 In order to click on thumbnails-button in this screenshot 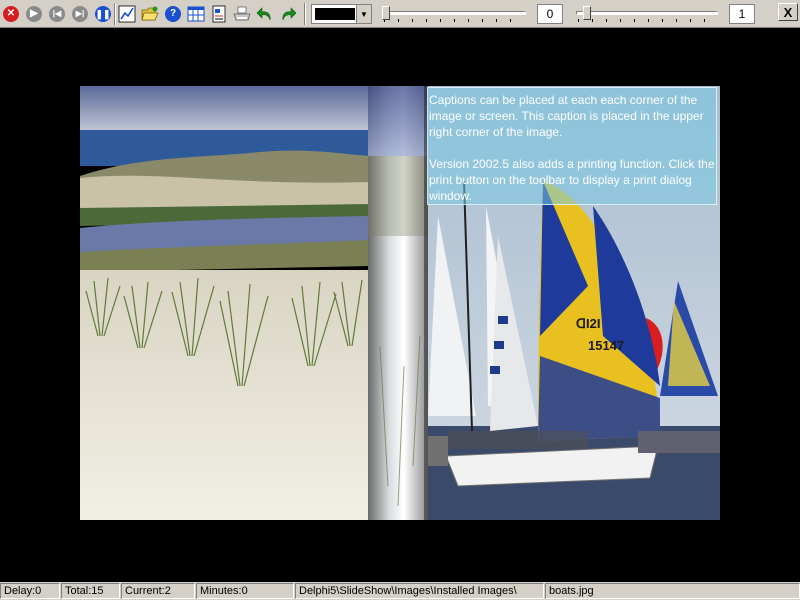, I will do `click(196, 14)`.